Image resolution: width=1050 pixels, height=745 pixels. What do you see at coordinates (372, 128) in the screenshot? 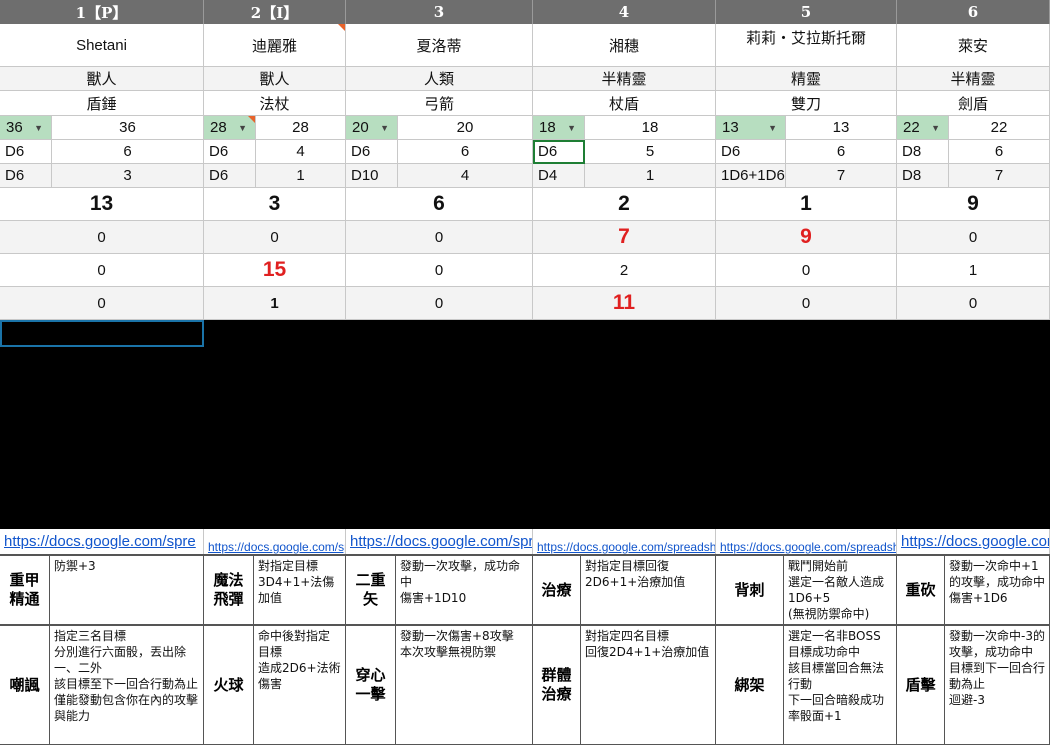
I see `hp-label-cell: 20 ▼` at bounding box center [372, 128].